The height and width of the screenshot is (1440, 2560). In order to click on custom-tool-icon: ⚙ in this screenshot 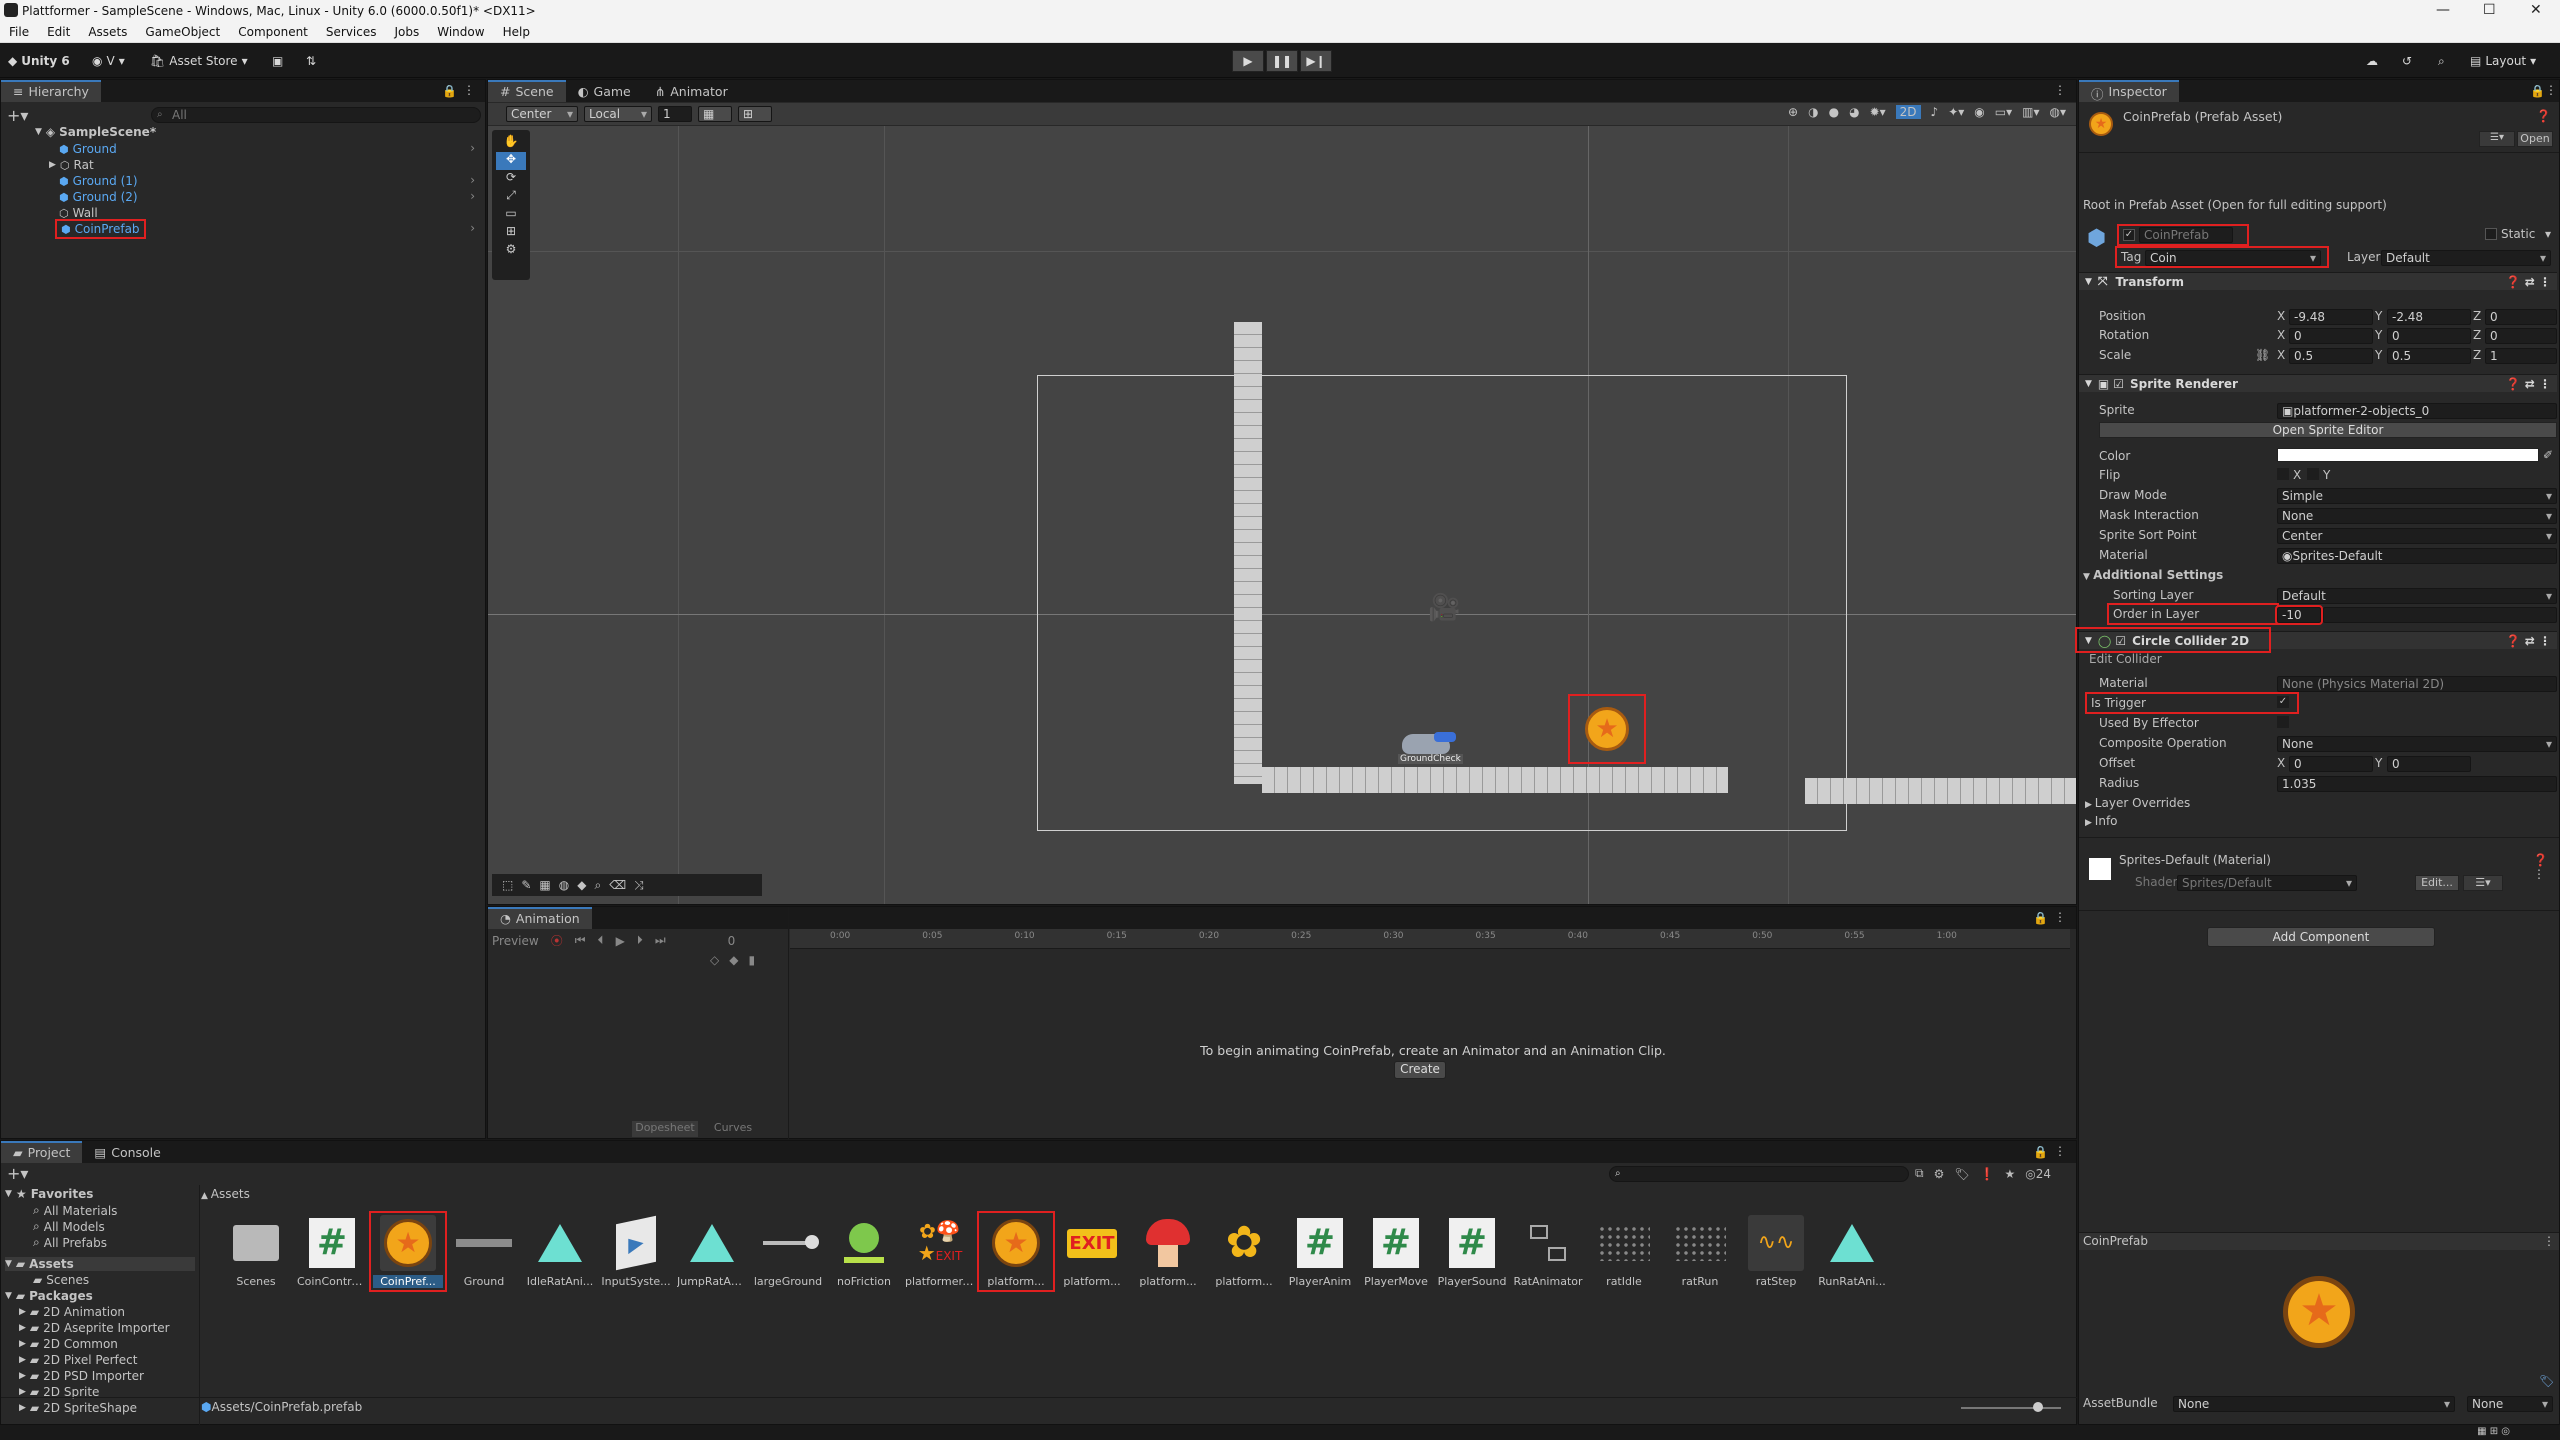, I will do `click(511, 251)`.